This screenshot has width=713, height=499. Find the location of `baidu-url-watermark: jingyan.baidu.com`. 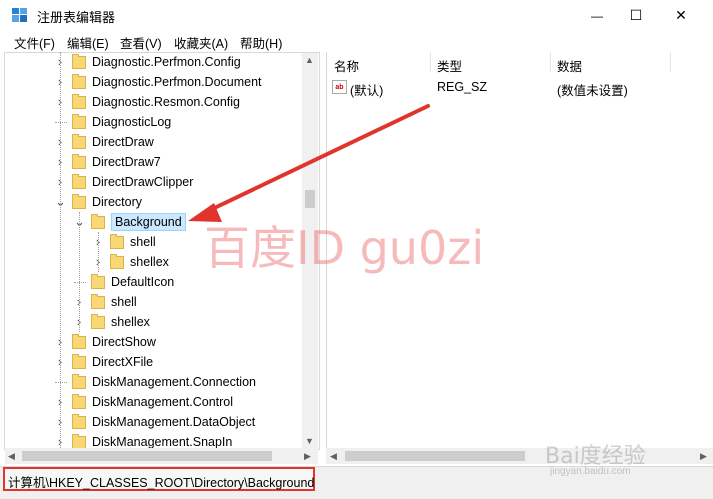

baidu-url-watermark: jingyan.baidu.com is located at coordinates (590, 471).